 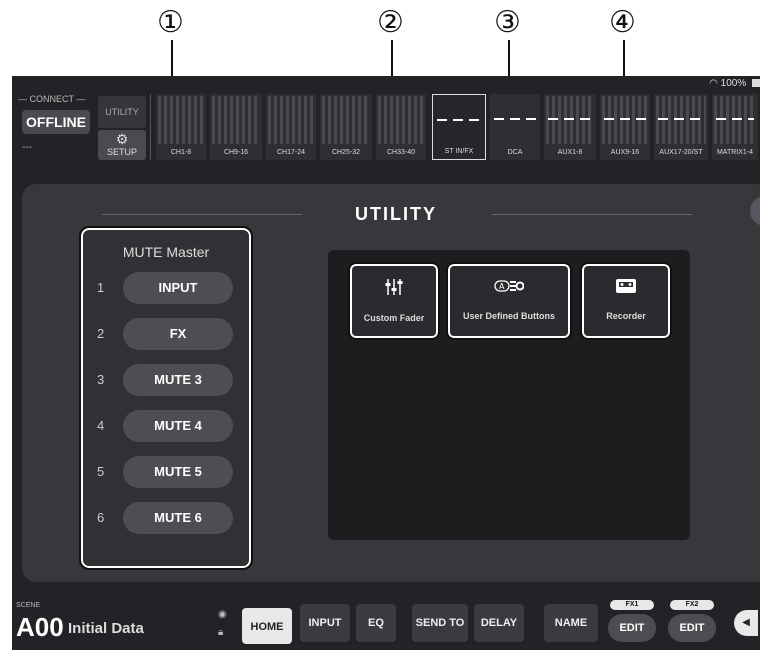 What do you see at coordinates (325, 623) in the screenshot?
I see `nav-input: INPUT` at bounding box center [325, 623].